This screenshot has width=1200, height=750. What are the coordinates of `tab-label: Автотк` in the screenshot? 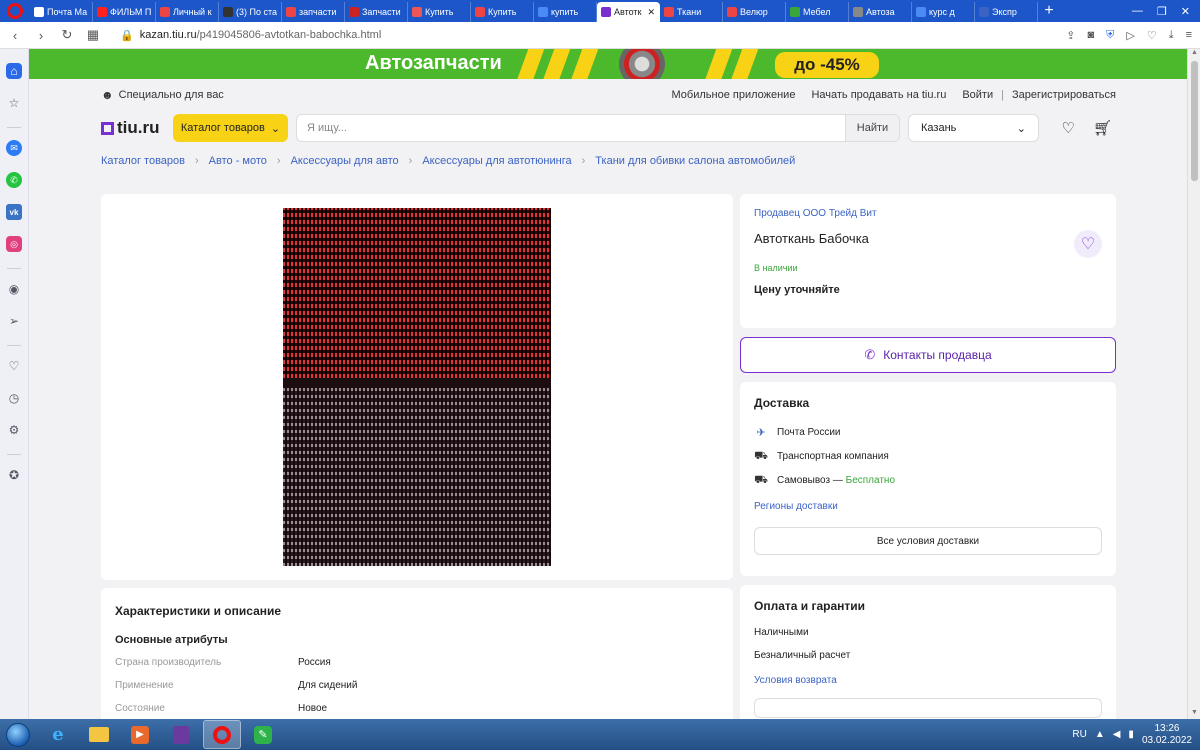 It's located at (628, 12).